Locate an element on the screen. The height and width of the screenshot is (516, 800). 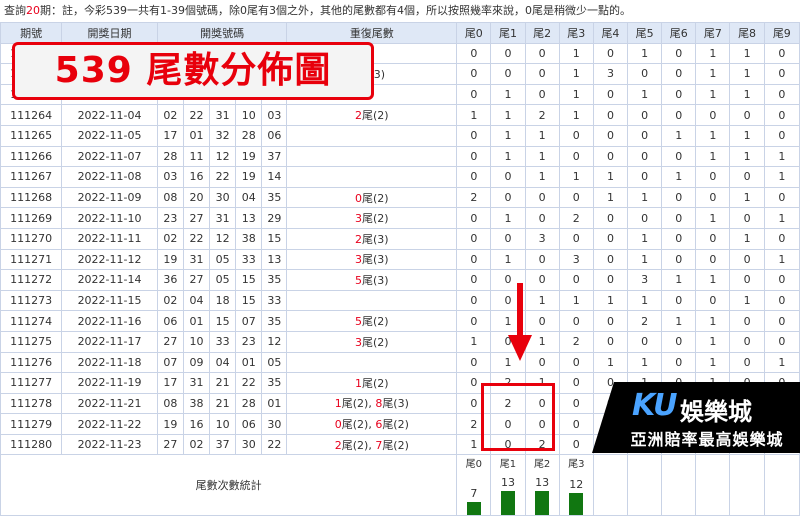
date-cell: 2022-11-18 is located at coordinates (109, 362).